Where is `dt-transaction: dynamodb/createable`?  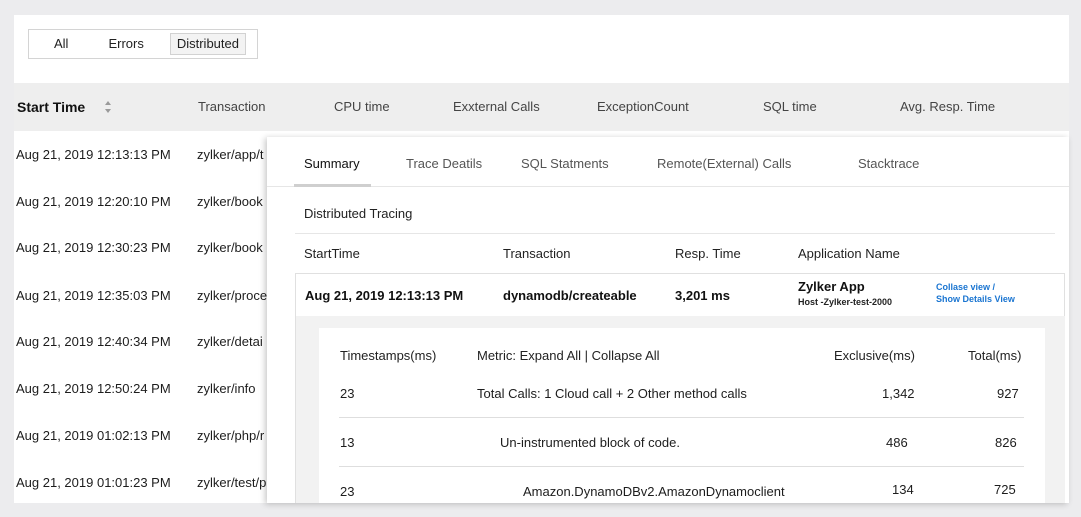 dt-transaction: dynamodb/createable is located at coordinates (570, 295).